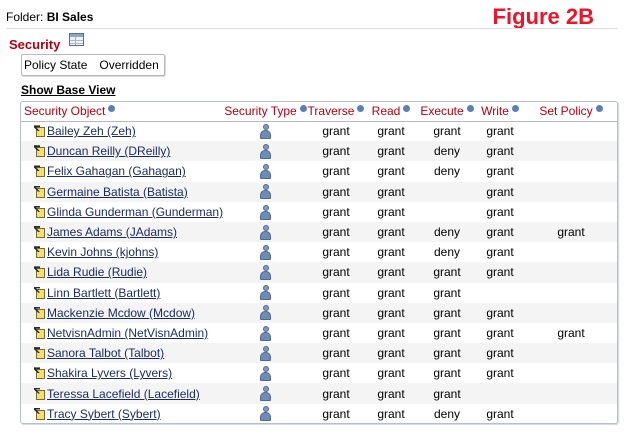  Describe the element at coordinates (91, 131) in the screenshot. I see `security-object-link: Bailey Zeh (Zeh)` at that location.